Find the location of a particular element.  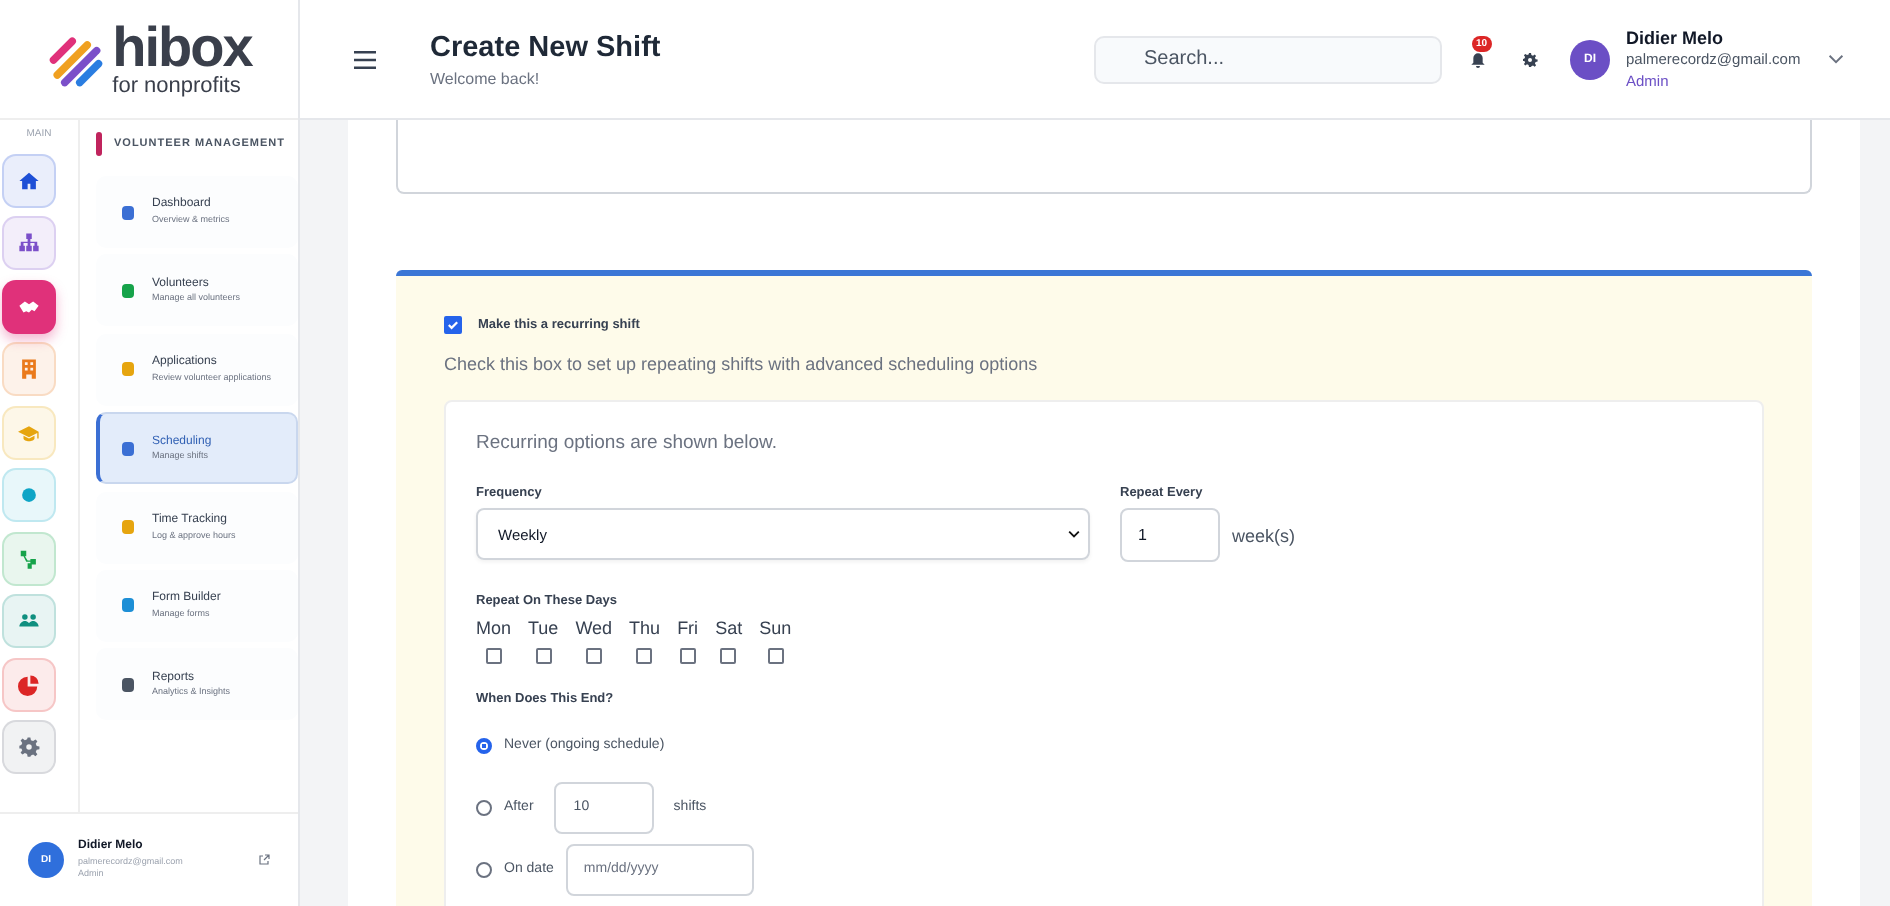

pie-chart-icon is located at coordinates (29, 684).